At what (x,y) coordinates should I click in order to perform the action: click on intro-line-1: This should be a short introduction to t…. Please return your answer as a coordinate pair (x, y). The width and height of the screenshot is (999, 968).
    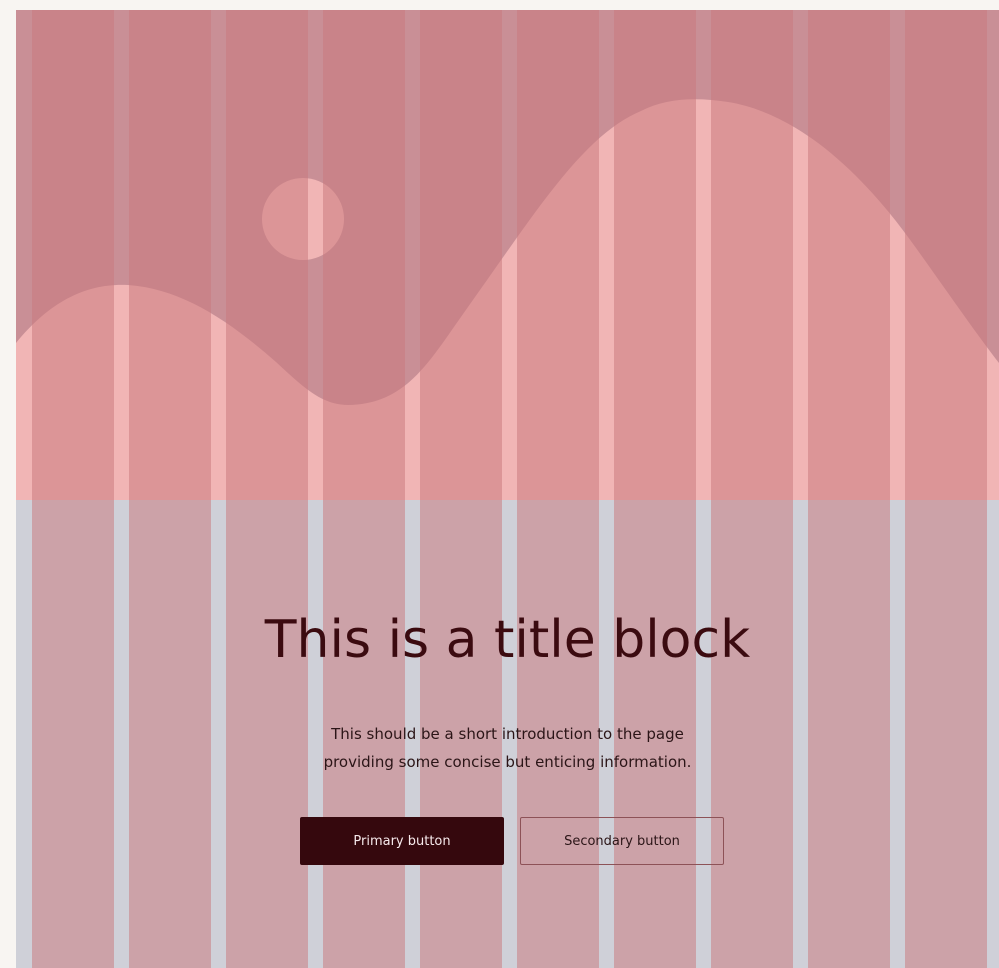
    Looking at the image, I should click on (507, 734).